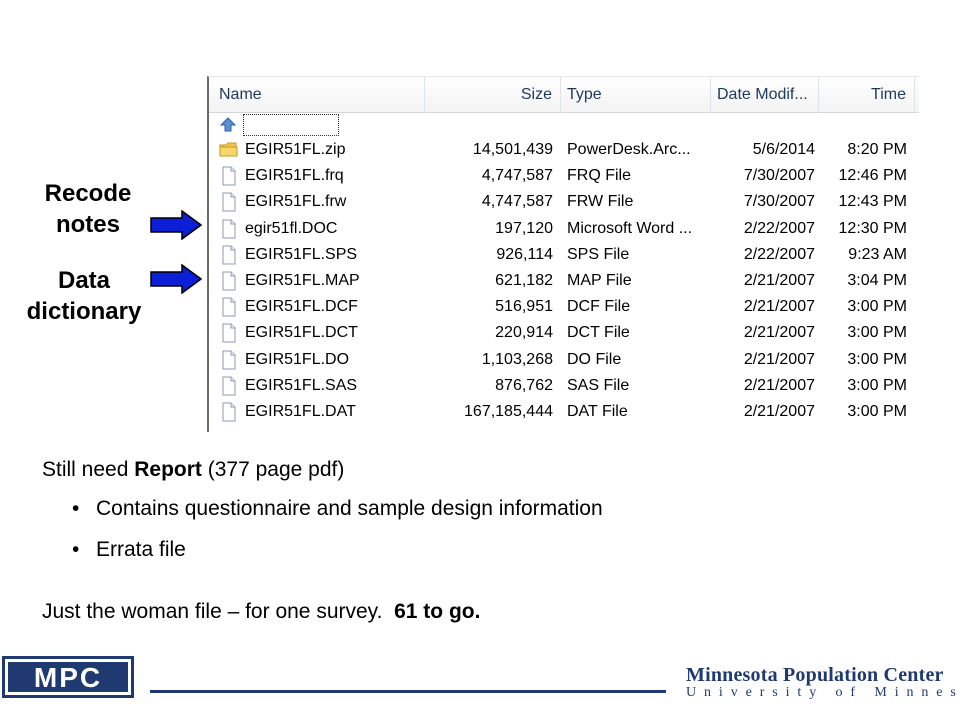 The image size is (960, 720). What do you see at coordinates (228, 125) in the screenshot?
I see `up-folder-icon` at bounding box center [228, 125].